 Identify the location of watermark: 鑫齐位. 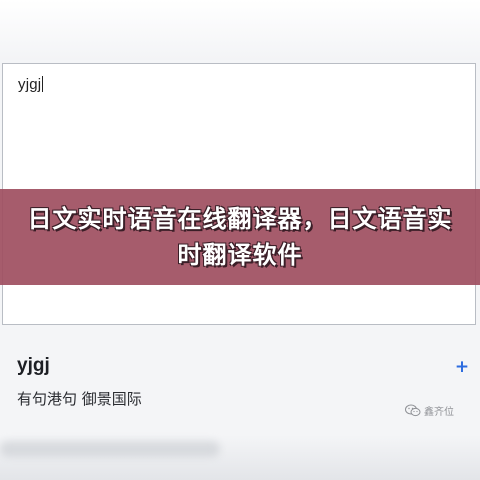
(429, 410).